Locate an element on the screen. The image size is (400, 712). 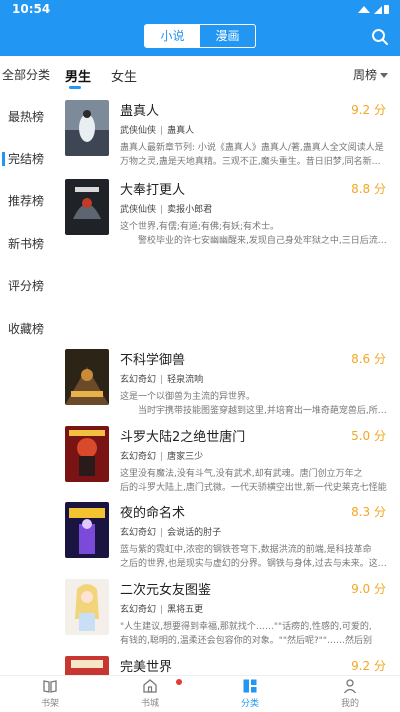
status-bar: 10:54 is located at coordinates (200, 9).